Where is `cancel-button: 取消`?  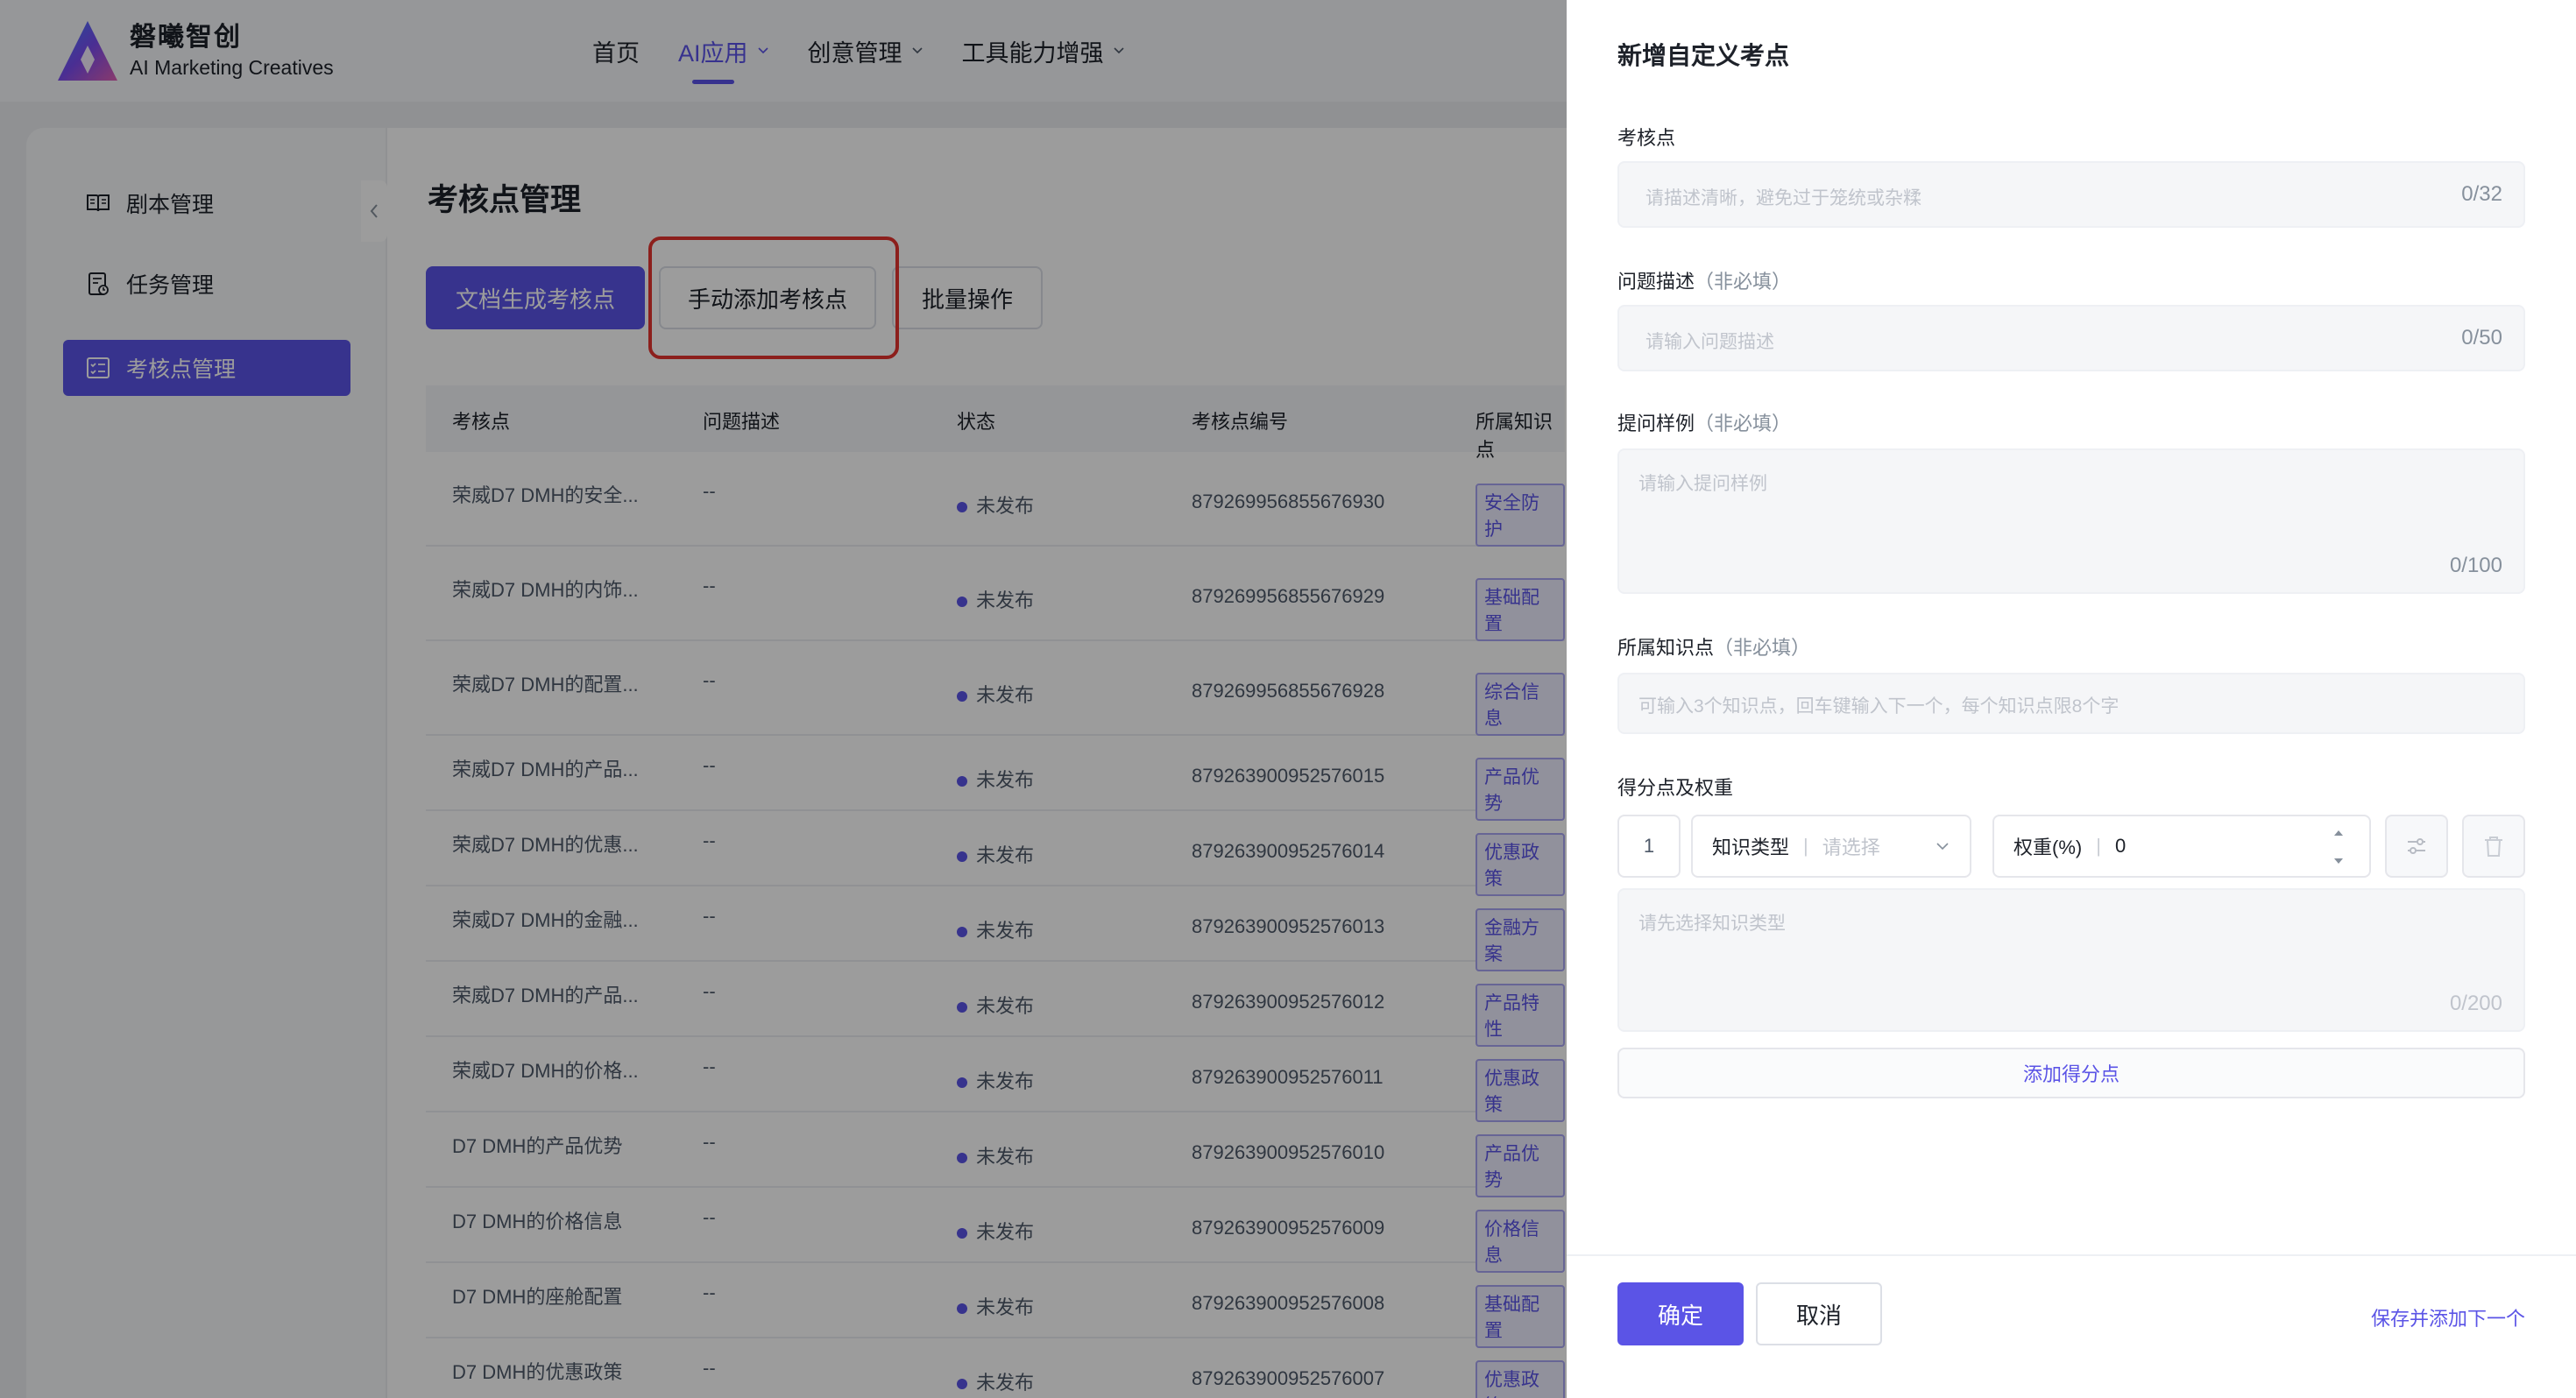
cancel-button: 取消 is located at coordinates (1819, 1313).